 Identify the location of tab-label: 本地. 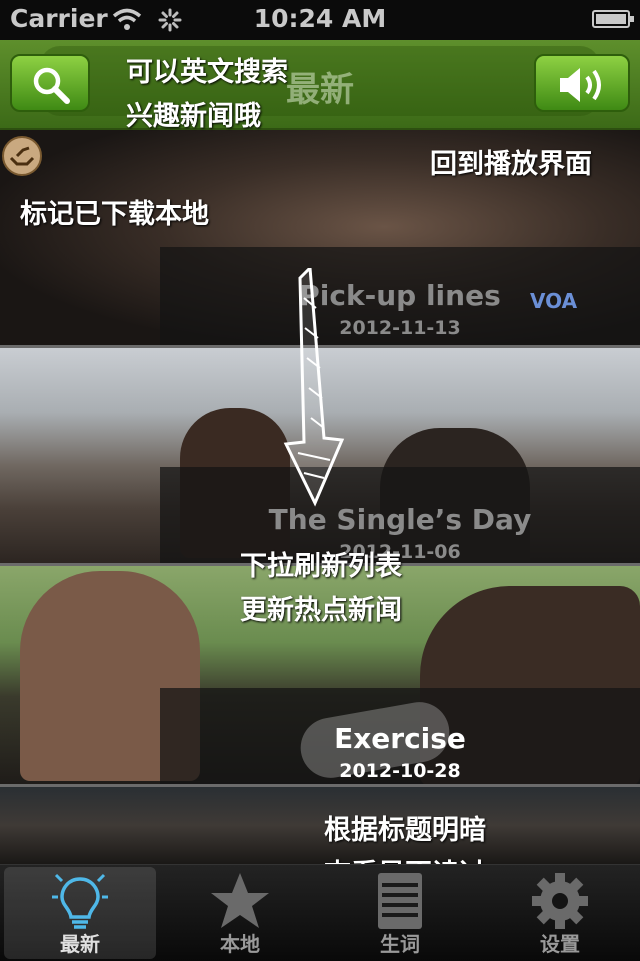
(240, 944).